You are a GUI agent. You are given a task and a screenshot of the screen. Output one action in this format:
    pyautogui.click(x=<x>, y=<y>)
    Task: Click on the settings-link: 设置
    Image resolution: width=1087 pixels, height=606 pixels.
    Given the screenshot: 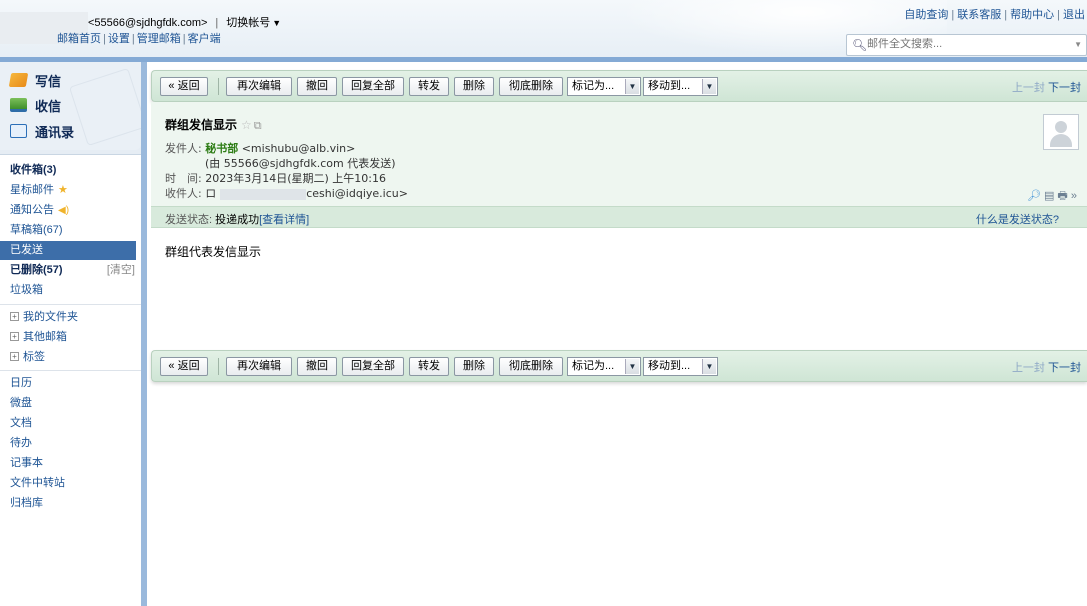 What is the action you would take?
    pyautogui.click(x=119, y=39)
    